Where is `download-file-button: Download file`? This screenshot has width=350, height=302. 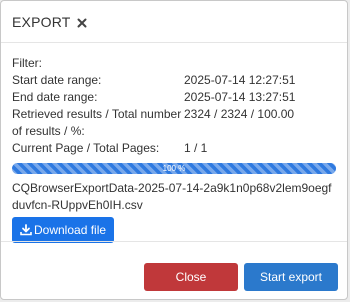 download-file-button: Download file is located at coordinates (63, 230).